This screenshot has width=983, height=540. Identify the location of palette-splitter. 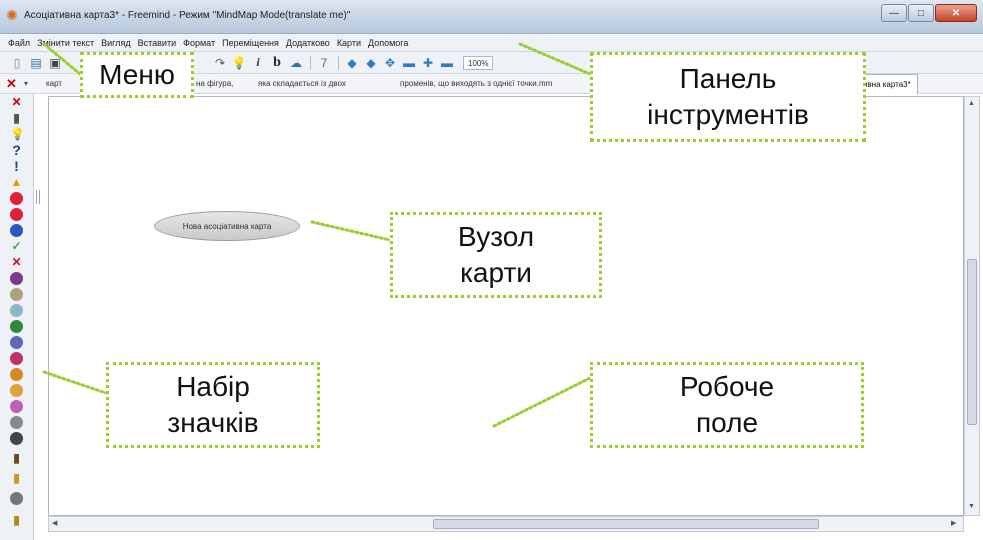
(38, 197).